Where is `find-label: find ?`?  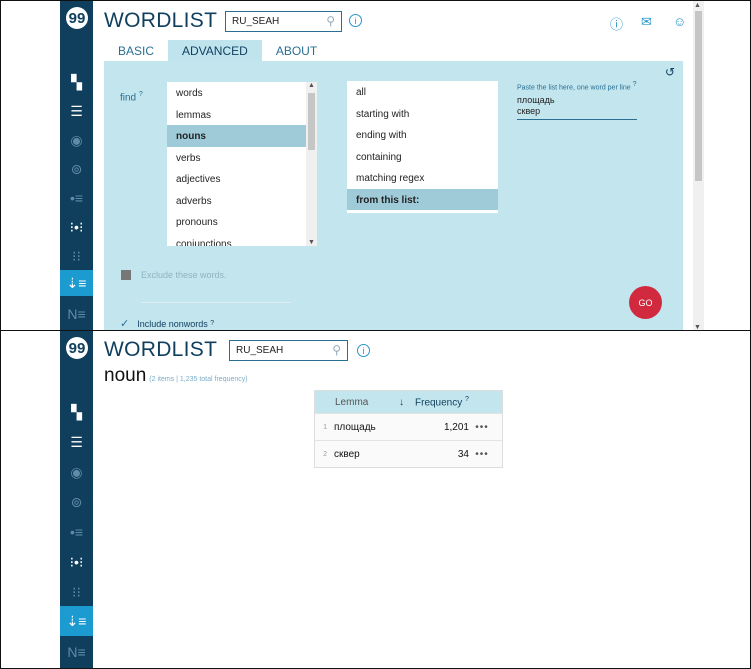
find-label: find ? is located at coordinates (131, 97).